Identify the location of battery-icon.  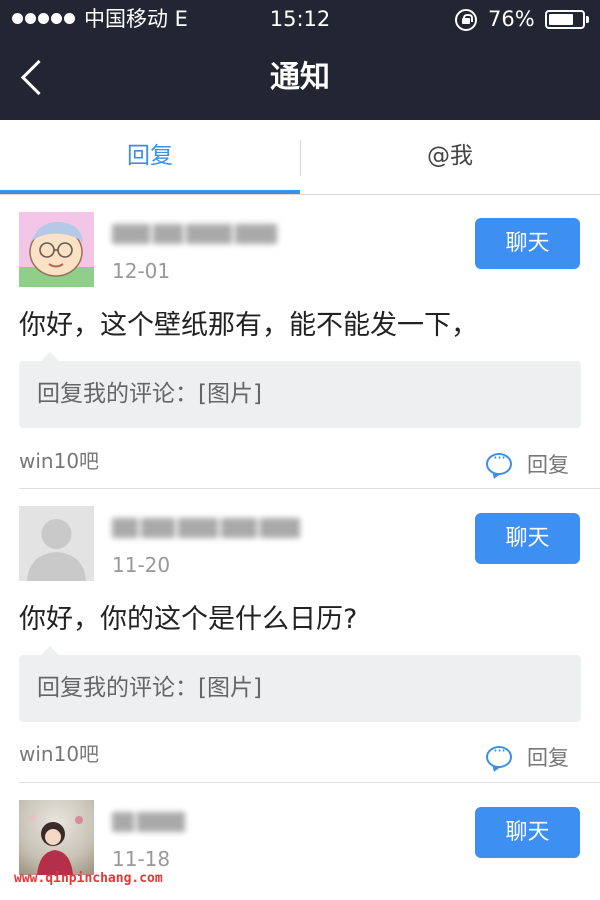
(567, 19).